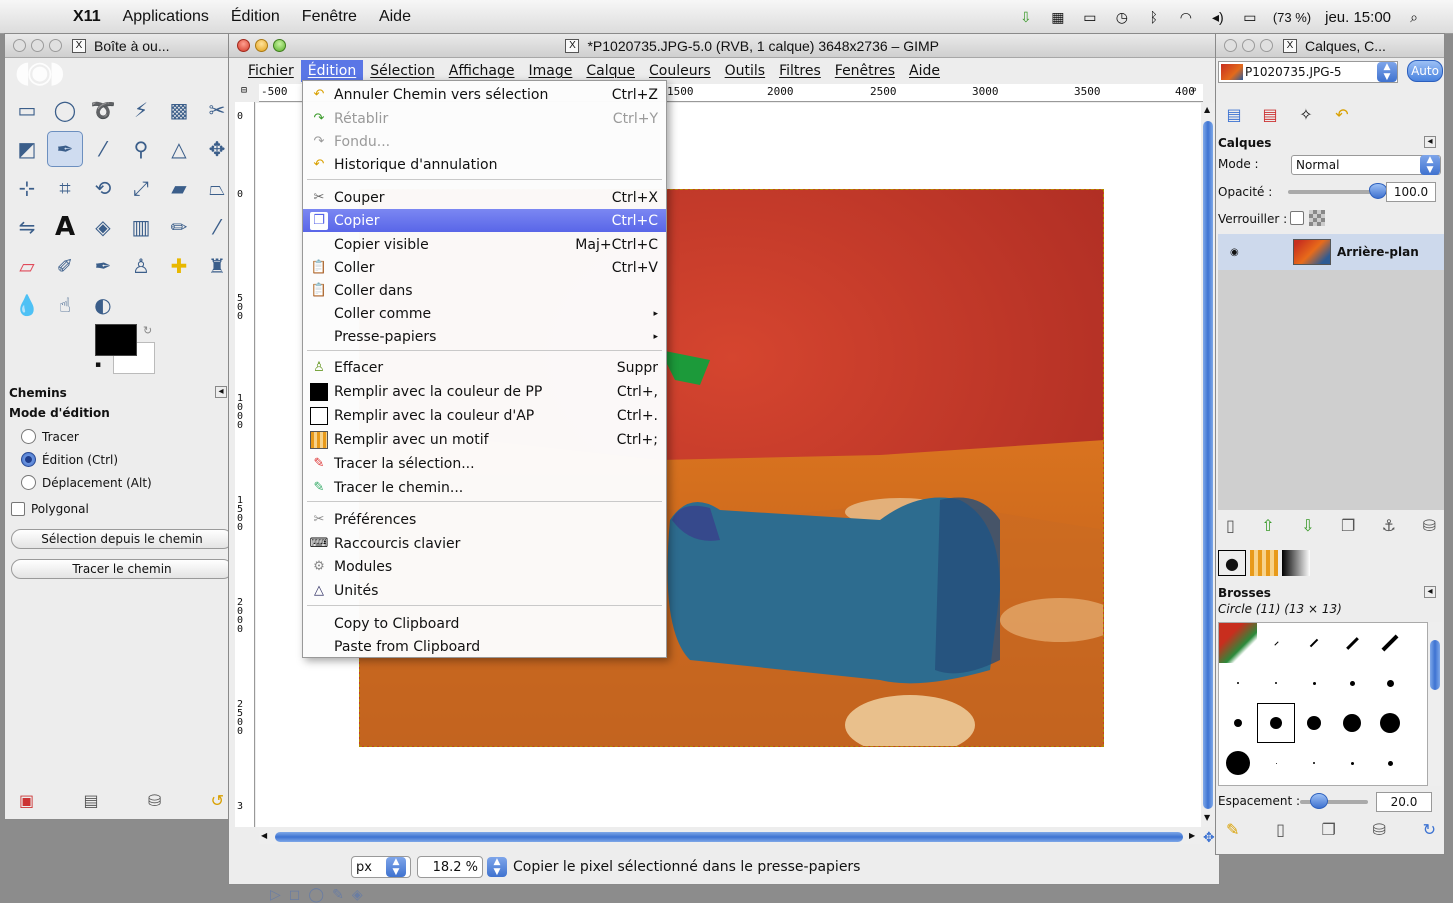 The width and height of the screenshot is (1453, 903). Describe the element at coordinates (1250, 17) in the screenshot. I see `battery-icon: ▭` at that location.